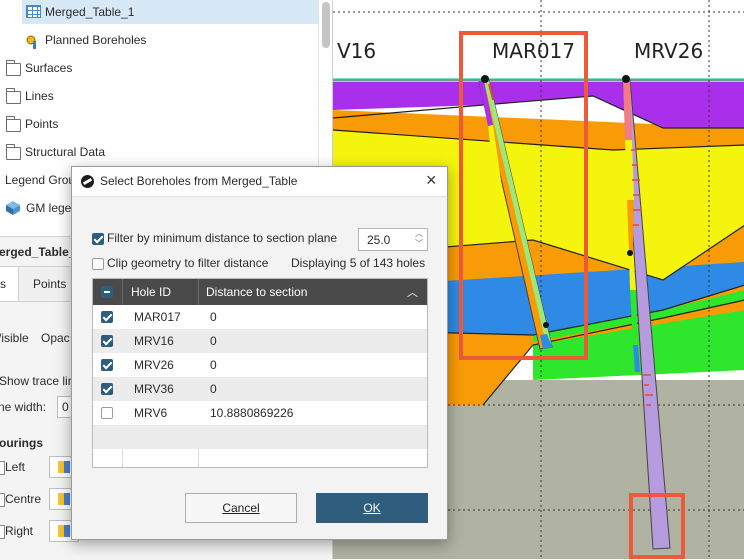  What do you see at coordinates (21, 443) in the screenshot?
I see `colourings-heading: ourings` at bounding box center [21, 443].